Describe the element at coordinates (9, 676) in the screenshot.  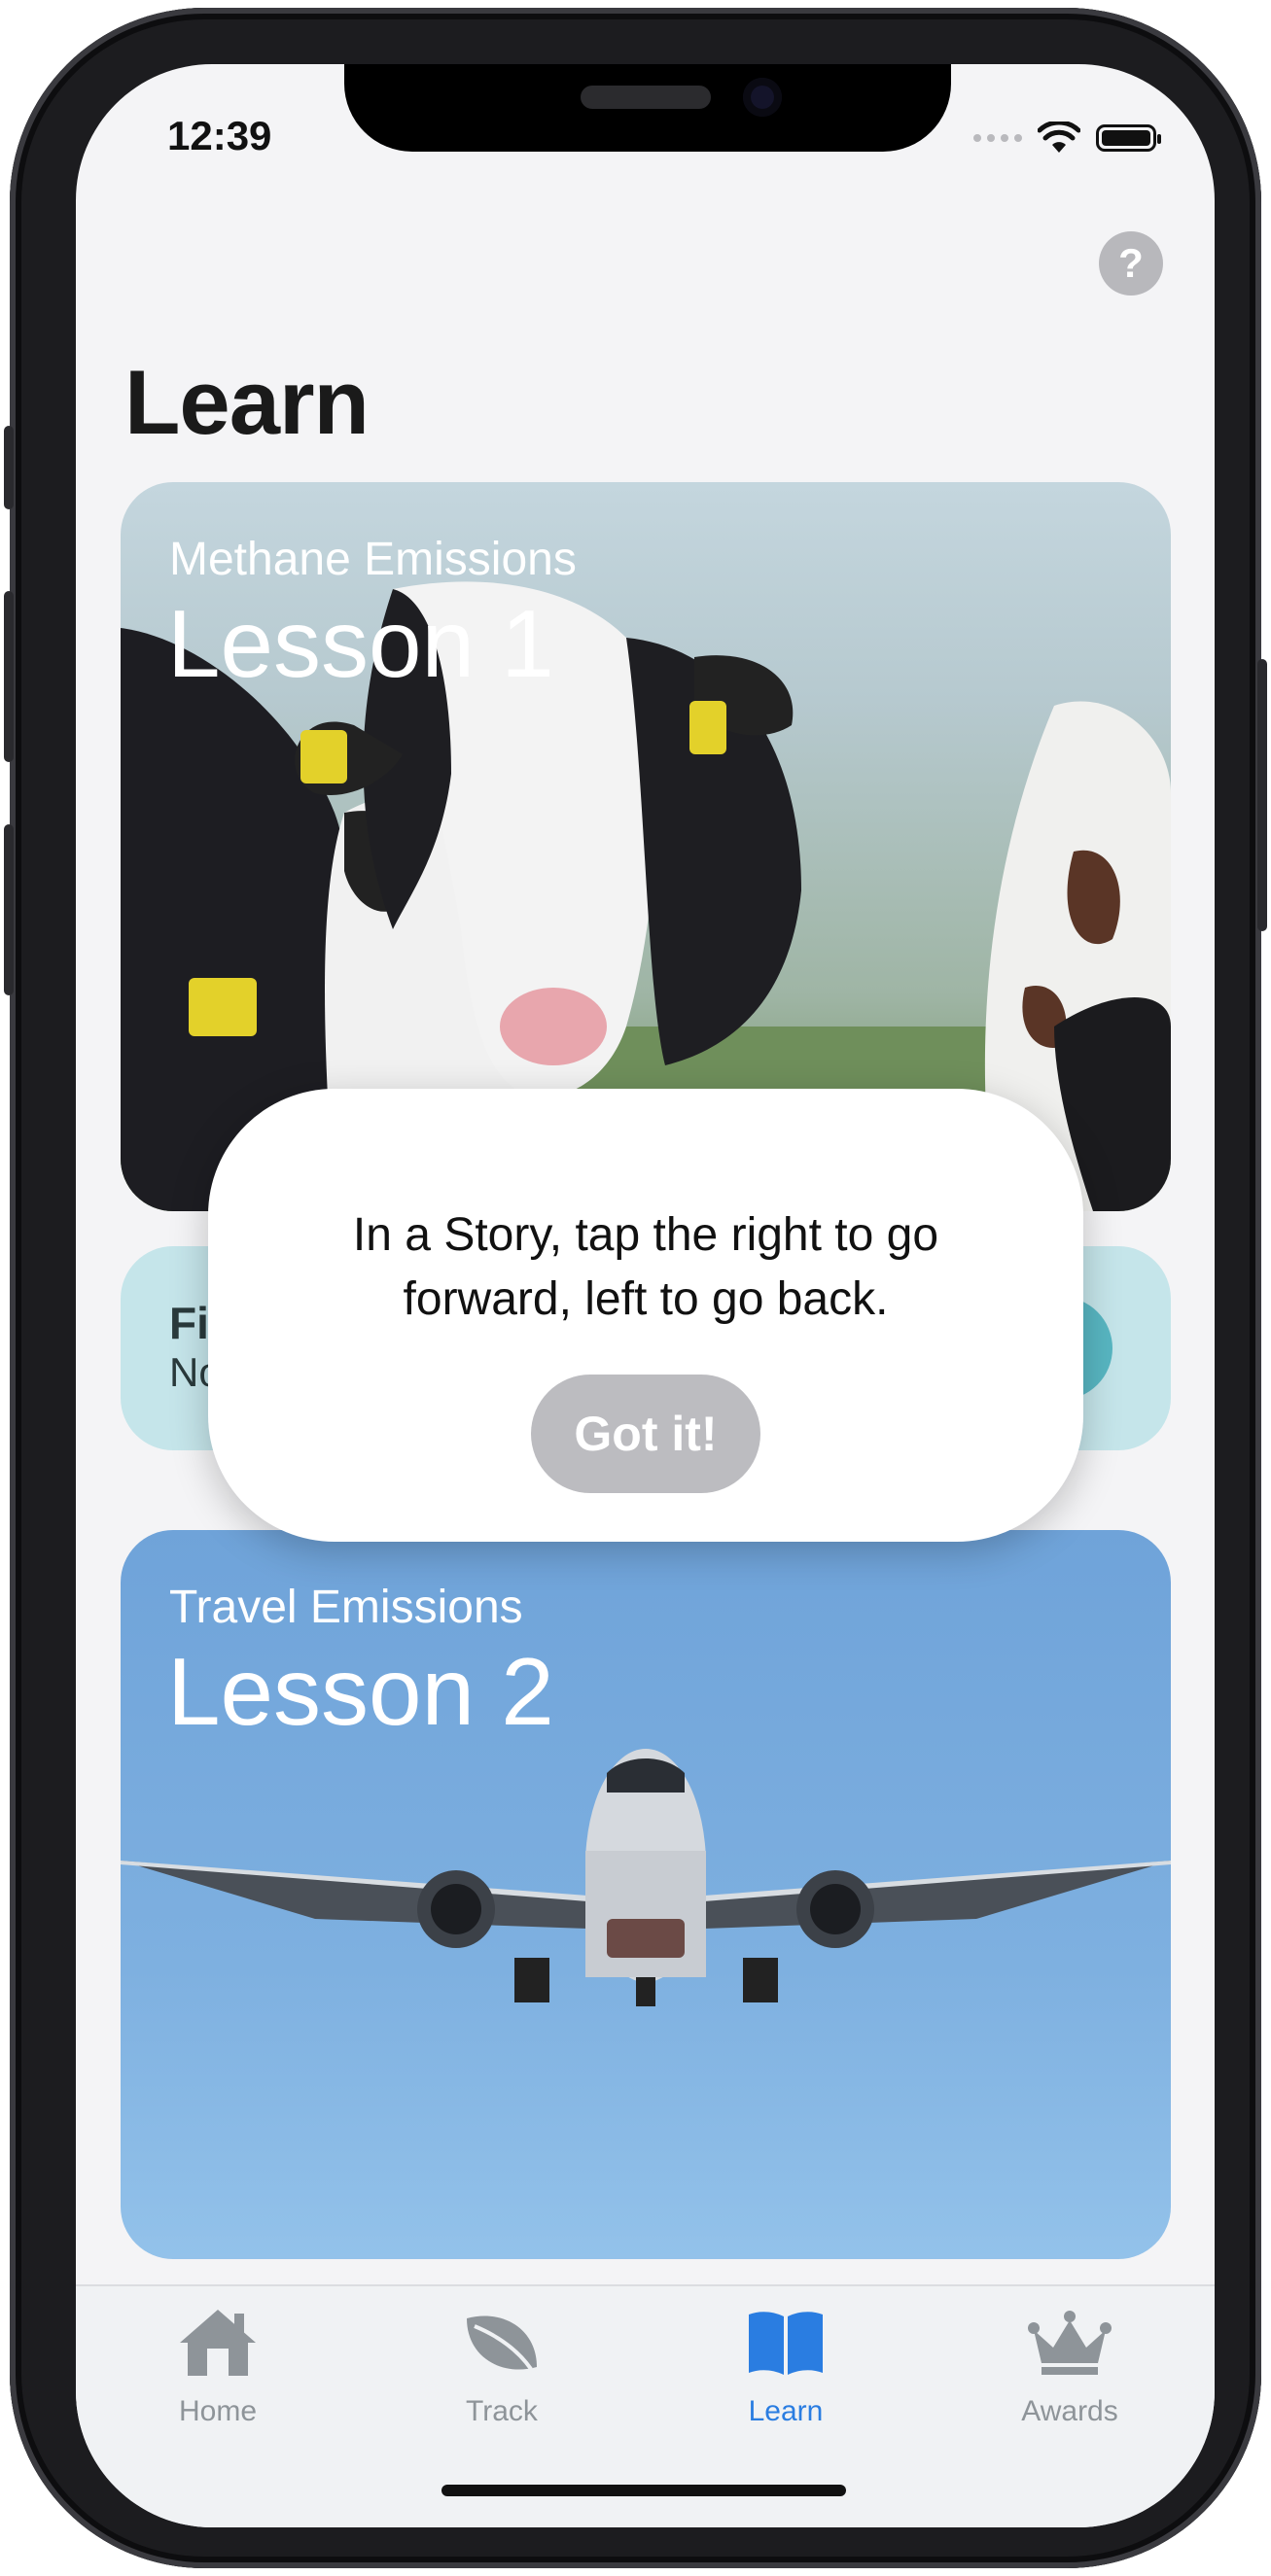
I see `volume-up-button` at that location.